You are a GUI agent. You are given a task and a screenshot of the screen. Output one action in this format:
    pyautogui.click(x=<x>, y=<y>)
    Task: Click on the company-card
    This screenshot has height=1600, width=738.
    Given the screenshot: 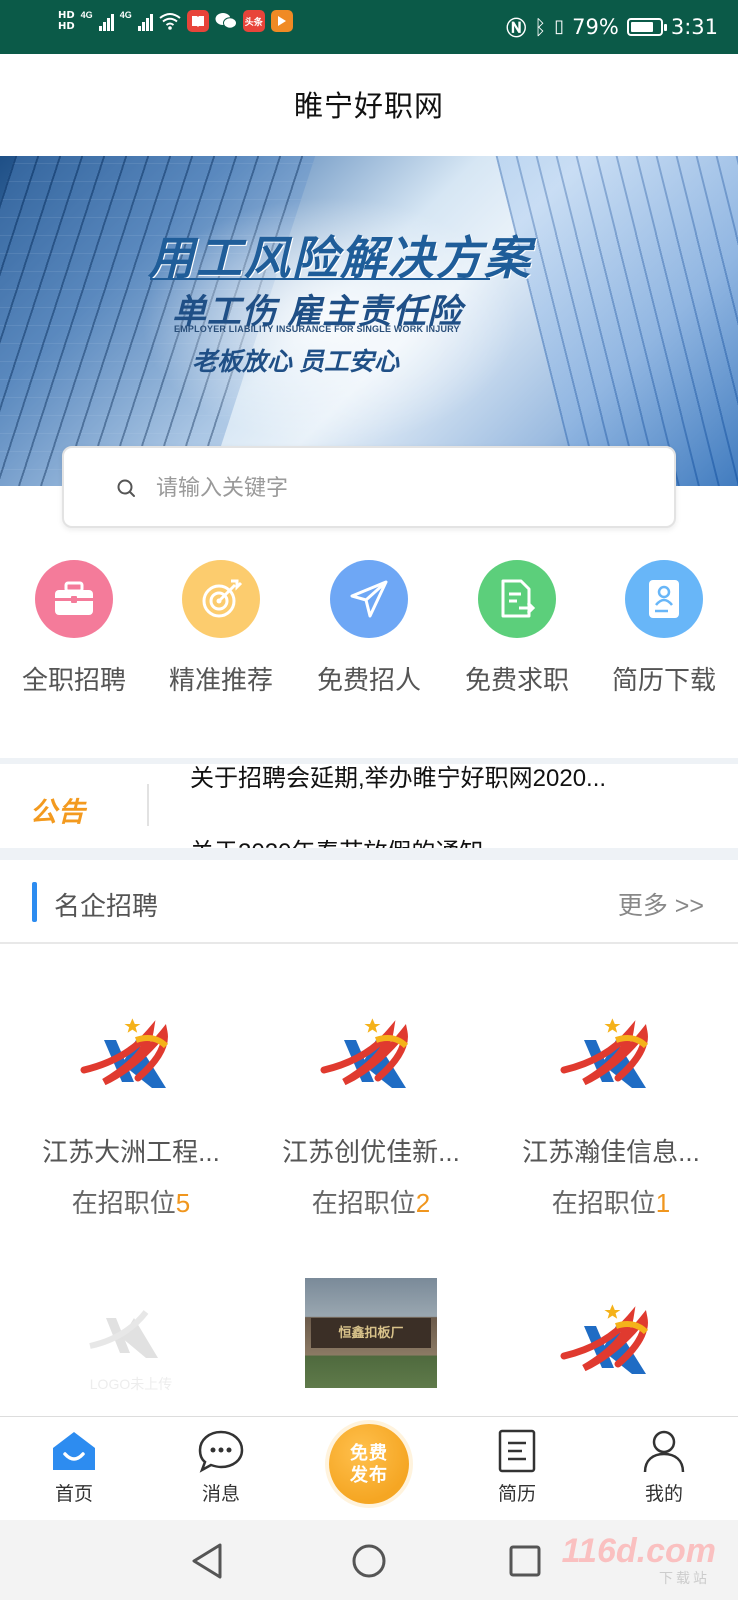 What is the action you would take?
    pyautogui.click(x=611, y=1343)
    